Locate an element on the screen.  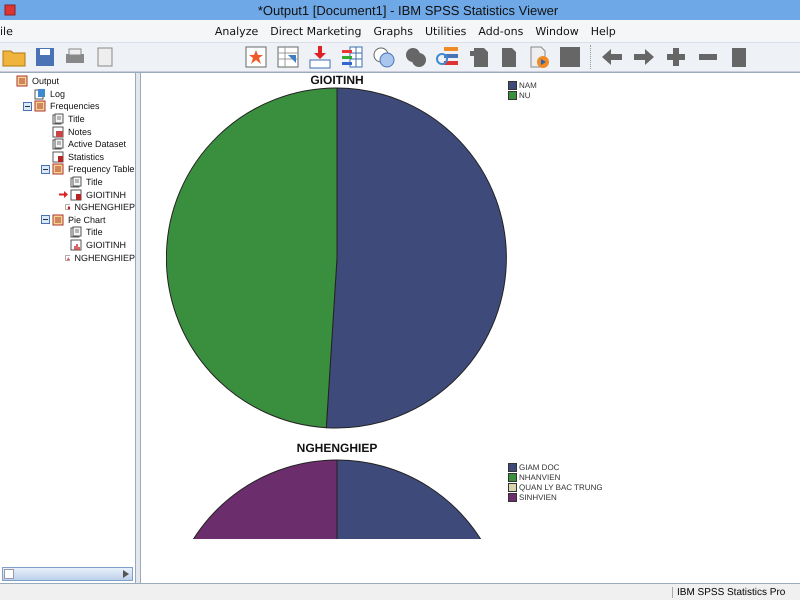
window-title: *Output1 [Document1] - IBM SPSS Statistics Viewer is located at coordinates (408, 10).